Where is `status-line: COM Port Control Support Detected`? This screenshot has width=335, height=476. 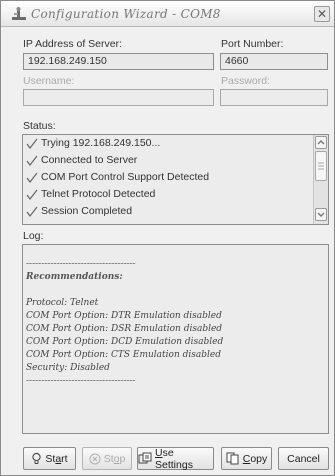
status-line: COM Port Control Support Detected is located at coordinates (168, 177).